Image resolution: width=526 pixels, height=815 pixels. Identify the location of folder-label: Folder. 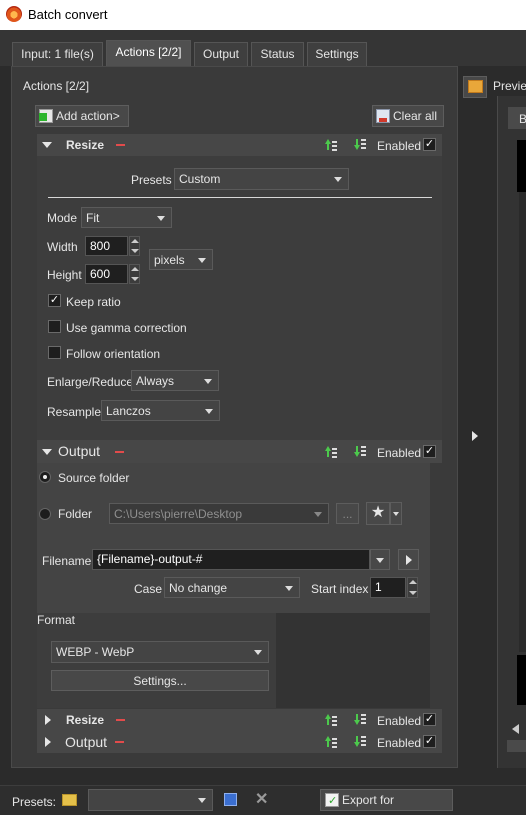
(75, 514).